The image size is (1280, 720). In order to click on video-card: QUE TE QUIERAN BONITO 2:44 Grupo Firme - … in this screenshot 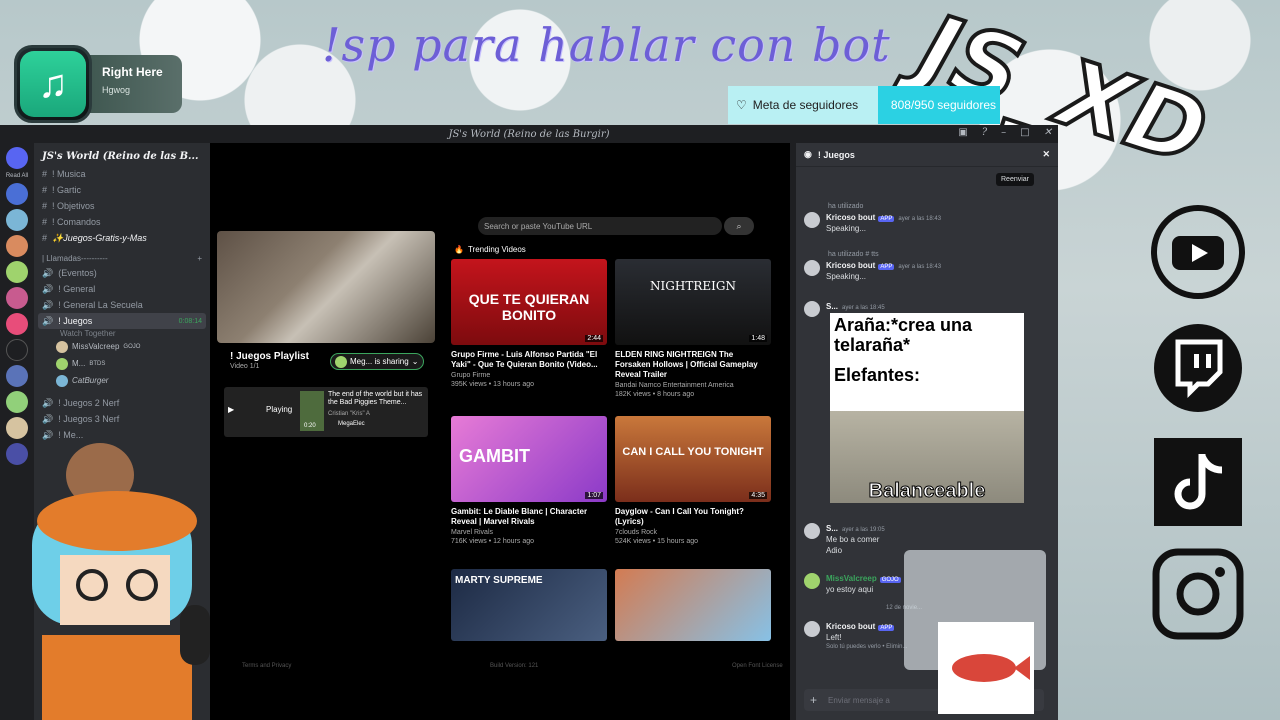, I will do `click(529, 323)`.